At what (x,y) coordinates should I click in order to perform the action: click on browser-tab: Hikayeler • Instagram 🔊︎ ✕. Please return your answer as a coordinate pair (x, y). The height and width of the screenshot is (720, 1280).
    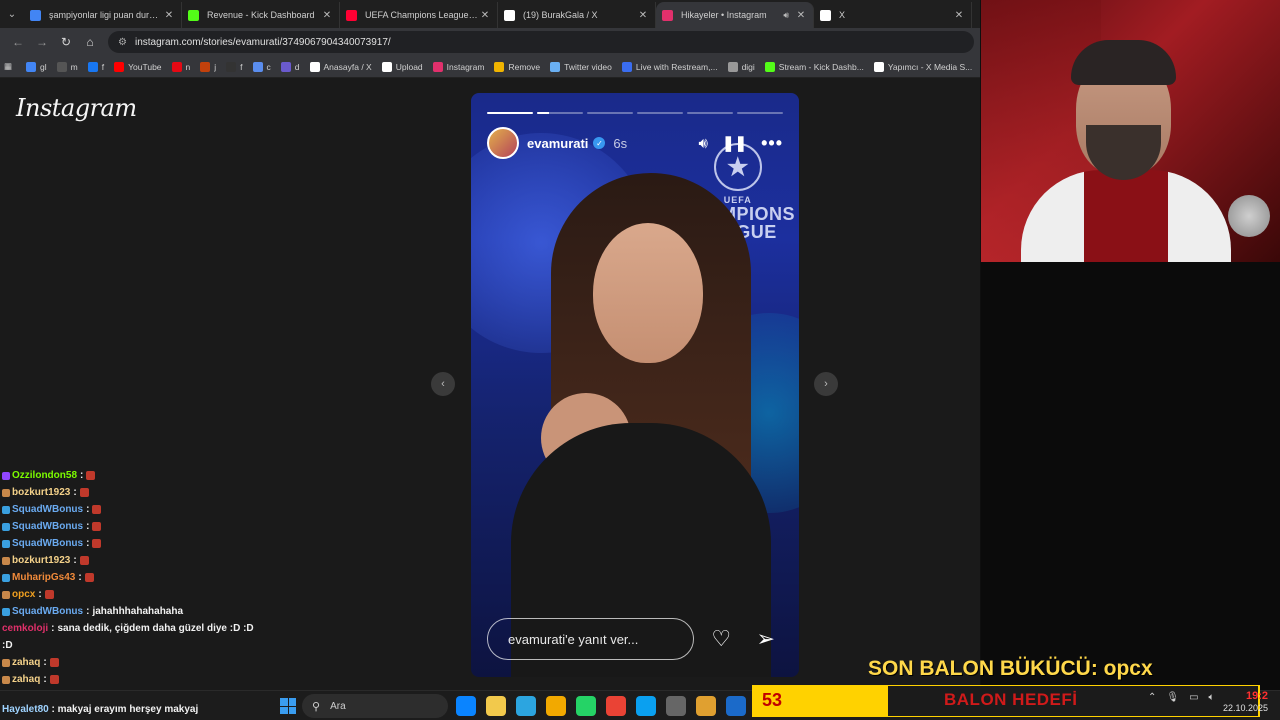
    Looking at the image, I should click on (735, 15).